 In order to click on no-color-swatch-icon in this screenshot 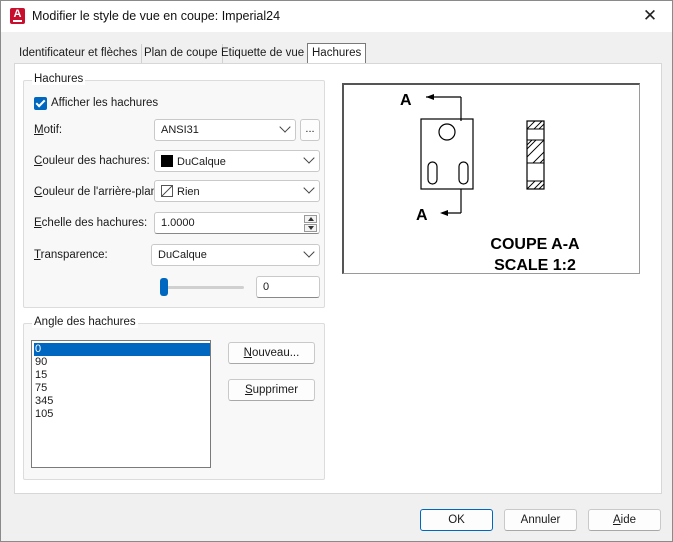, I will do `click(167, 191)`.